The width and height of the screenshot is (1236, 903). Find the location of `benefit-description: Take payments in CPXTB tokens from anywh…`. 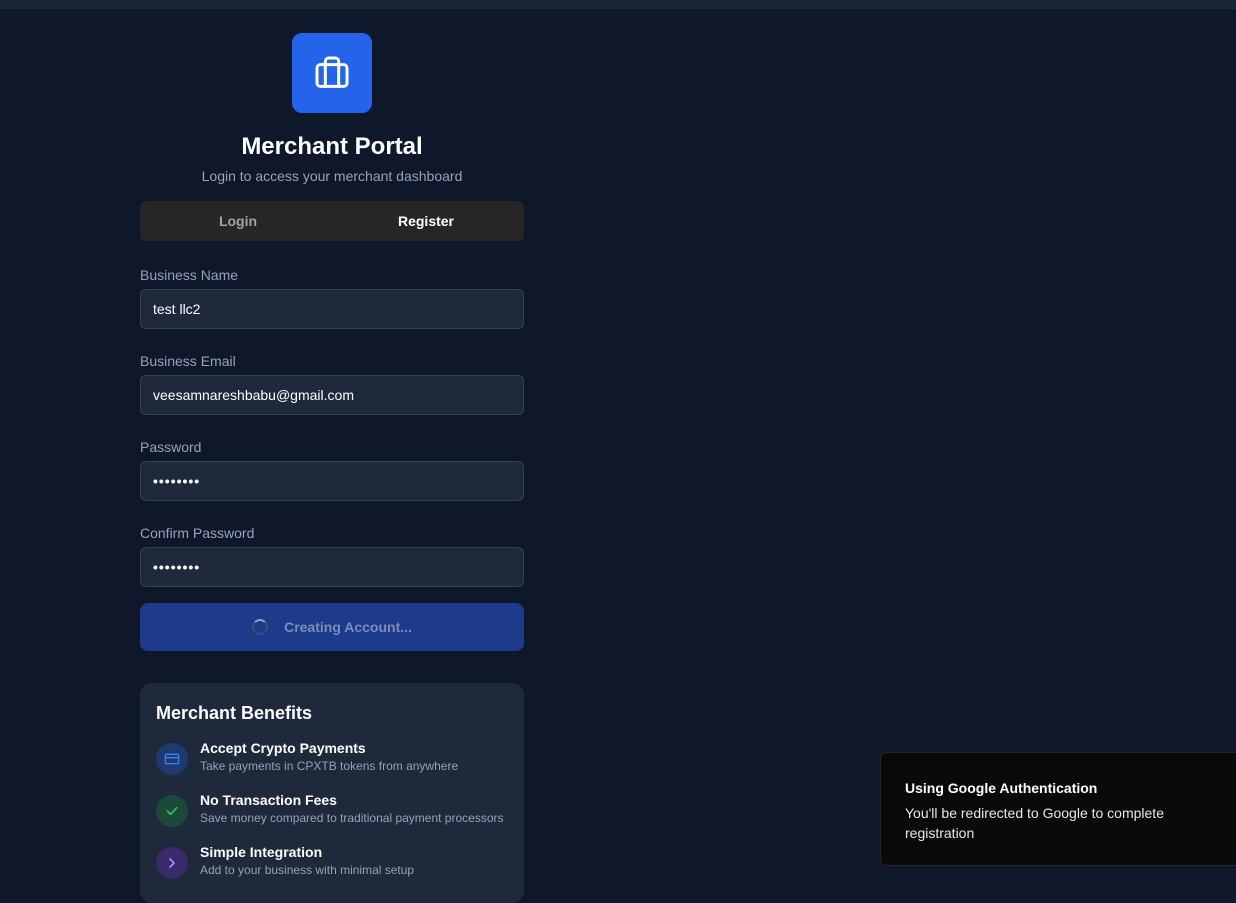

benefit-description: Take payments in CPXTB tokens from anywh… is located at coordinates (329, 766).